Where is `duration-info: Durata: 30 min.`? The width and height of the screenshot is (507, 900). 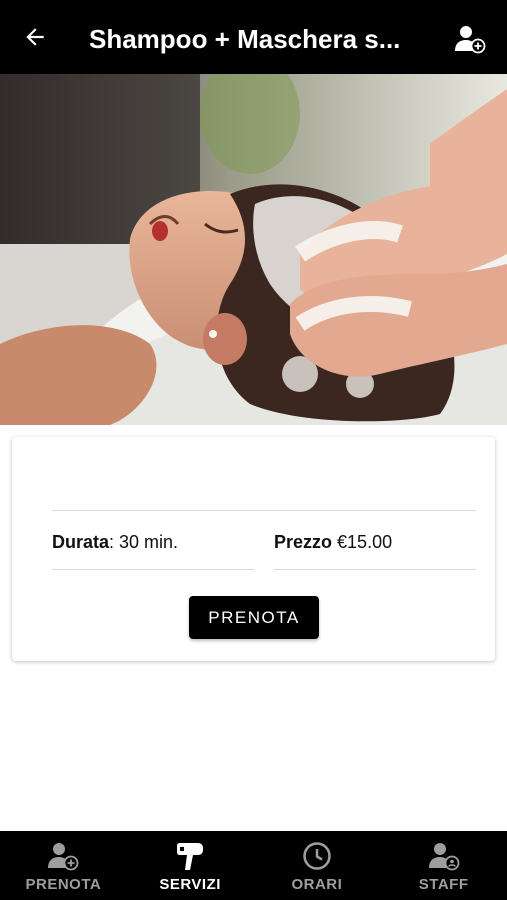
duration-info: Durata: 30 min. is located at coordinates (115, 542).